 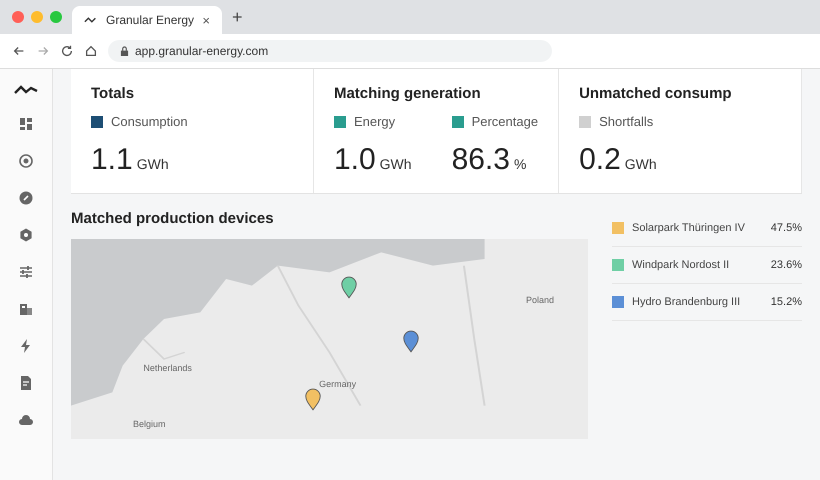 I want to click on metric-label: Consumption, so click(x=149, y=121).